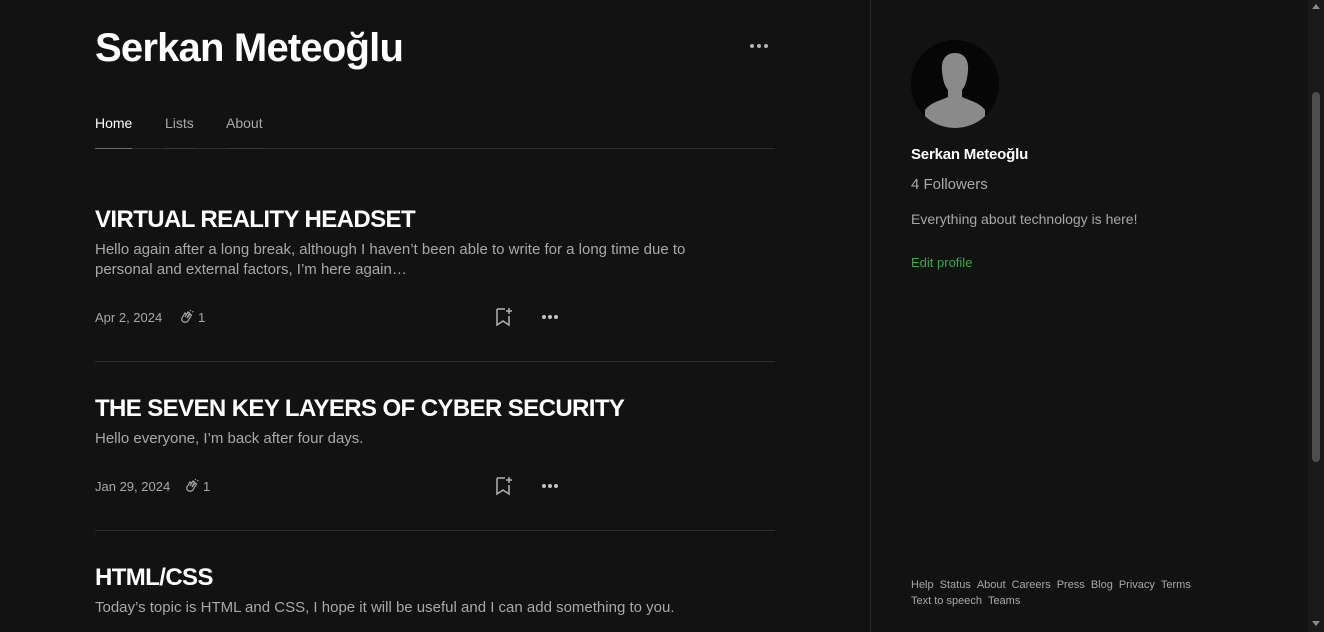  What do you see at coordinates (330, 317) in the screenshot?
I see `post-meta: Apr 2, 2024 1` at bounding box center [330, 317].